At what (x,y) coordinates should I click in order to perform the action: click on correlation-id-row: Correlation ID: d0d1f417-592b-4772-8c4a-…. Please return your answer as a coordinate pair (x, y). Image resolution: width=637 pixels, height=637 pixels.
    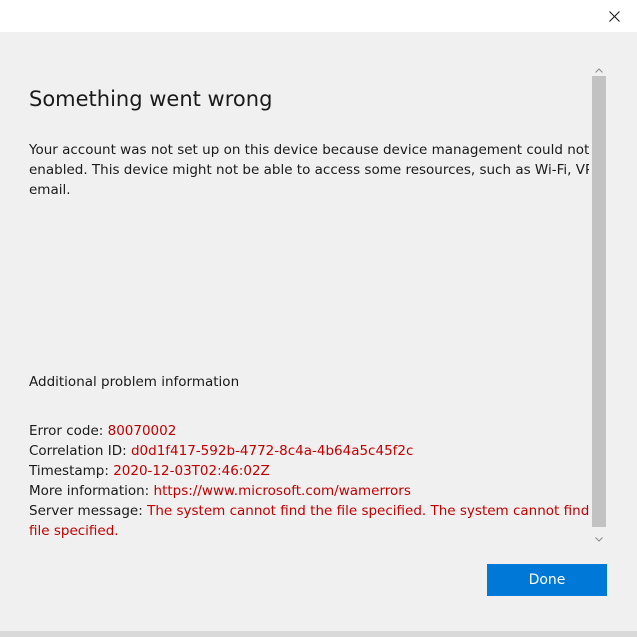
    Looking at the image, I should click on (309, 451).